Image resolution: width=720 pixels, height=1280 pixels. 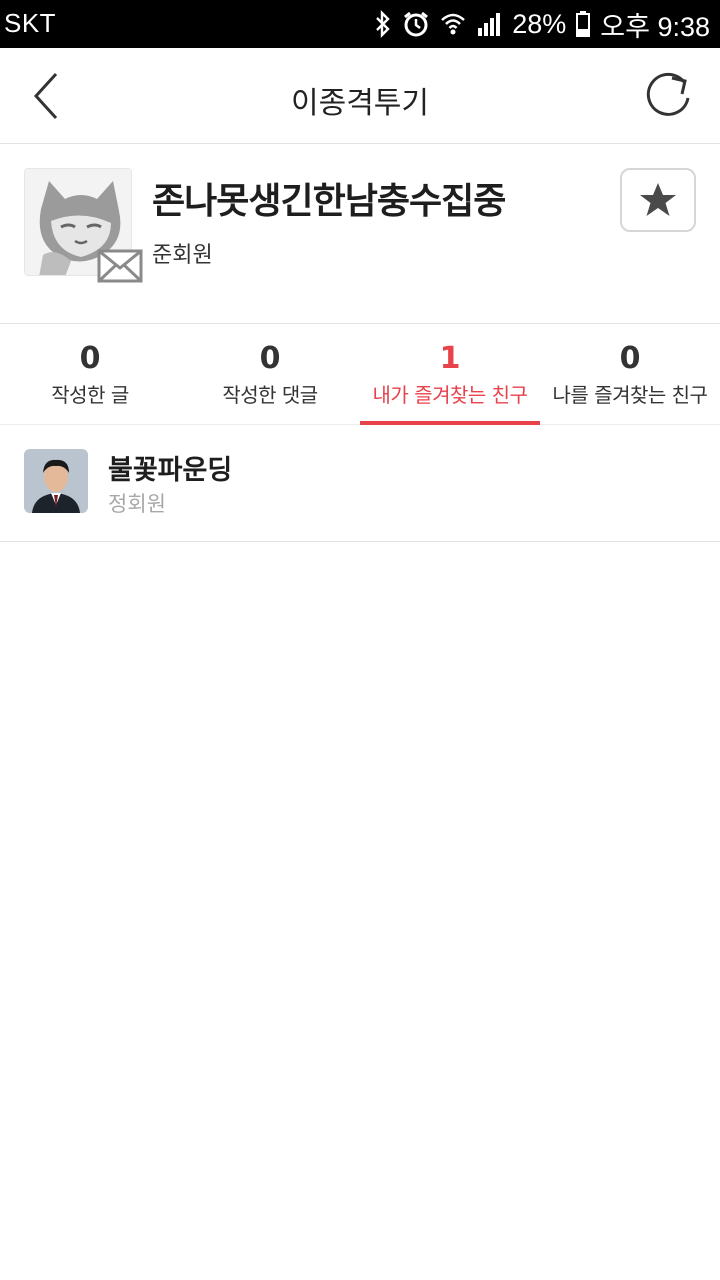 I want to click on refresh-icon, so click(x=668, y=94).